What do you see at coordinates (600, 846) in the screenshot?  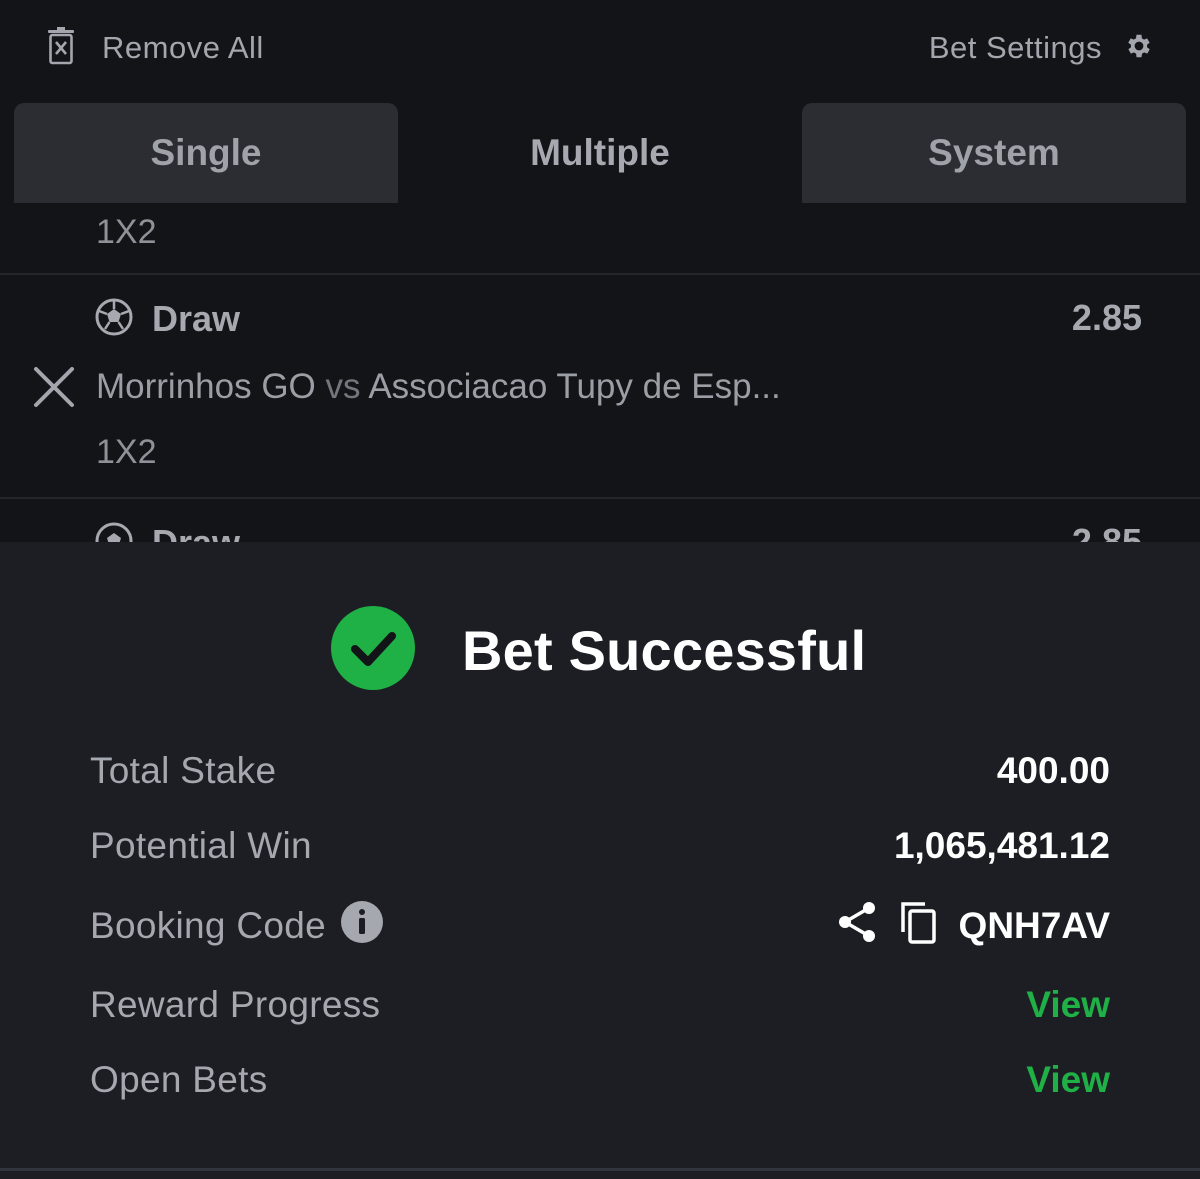 I see `potential-win-row: Potential Win 1,065,481.12` at bounding box center [600, 846].